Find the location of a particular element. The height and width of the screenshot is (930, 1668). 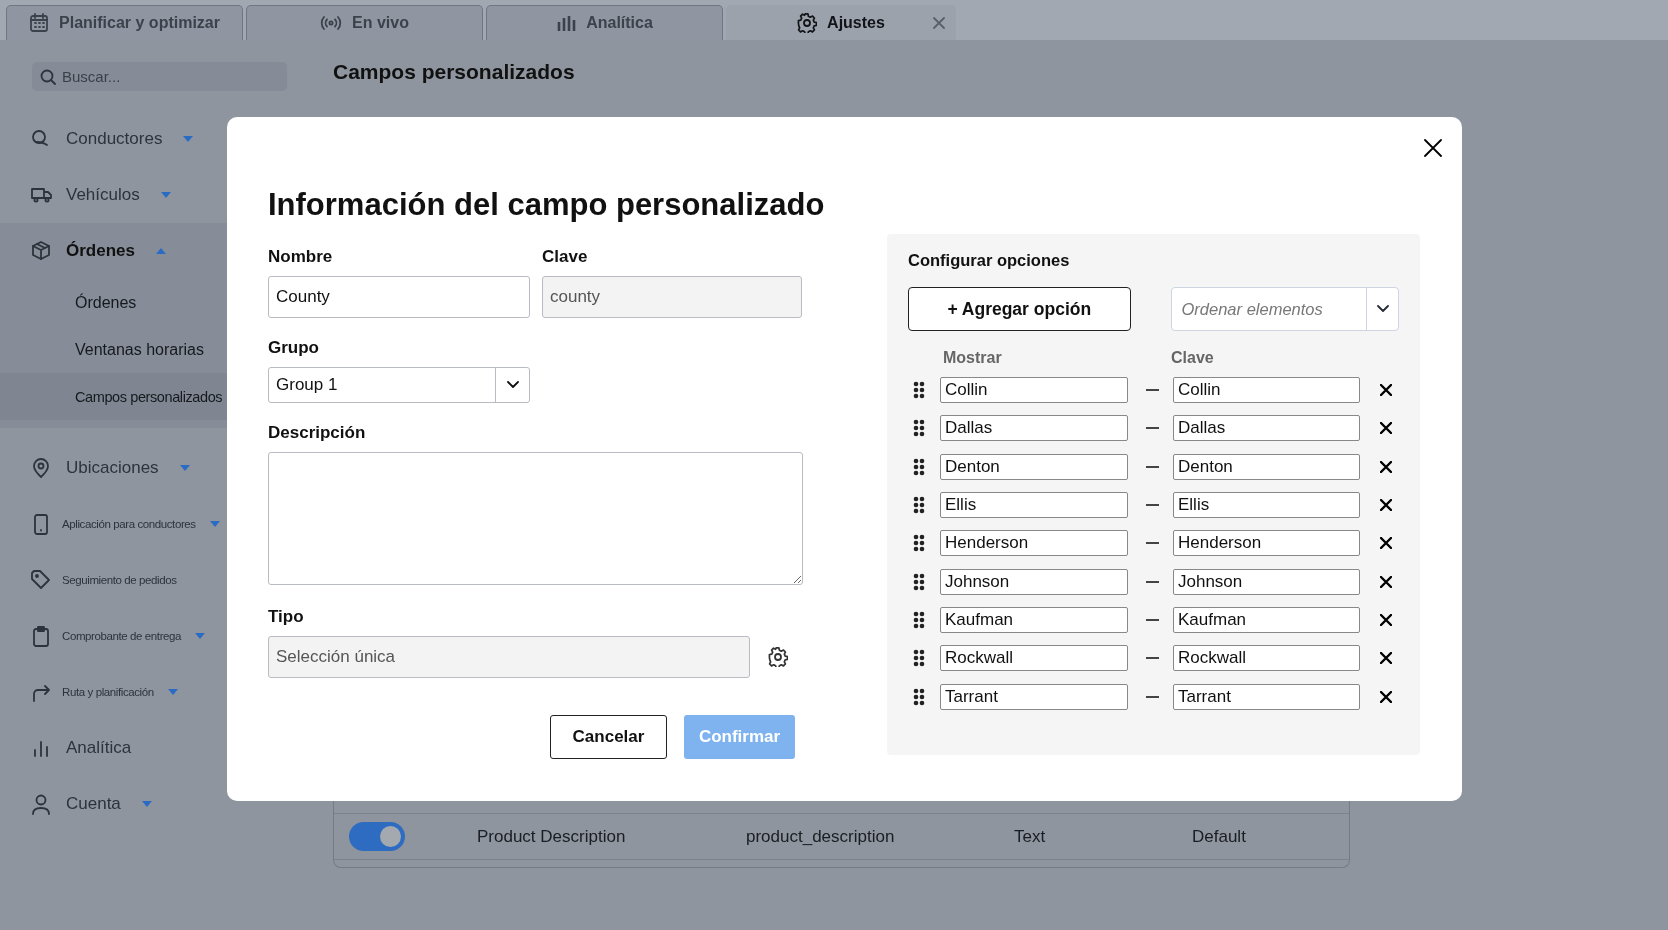

location-pin-icon is located at coordinates (41, 468).